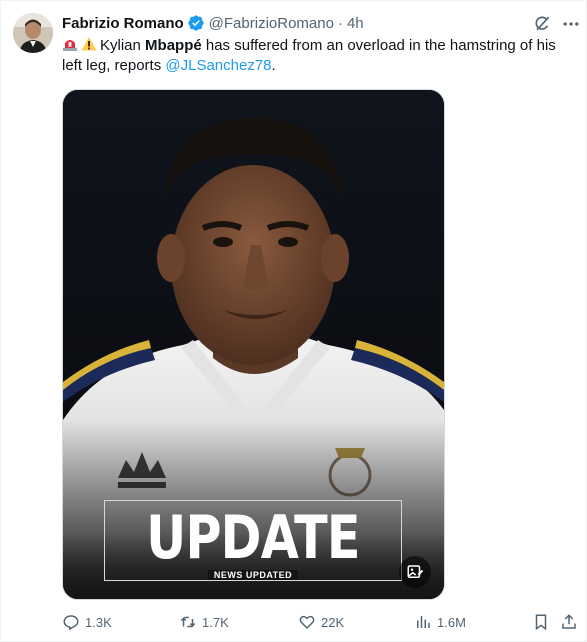 The width and height of the screenshot is (587, 642). I want to click on heart-icon, so click(307, 622).